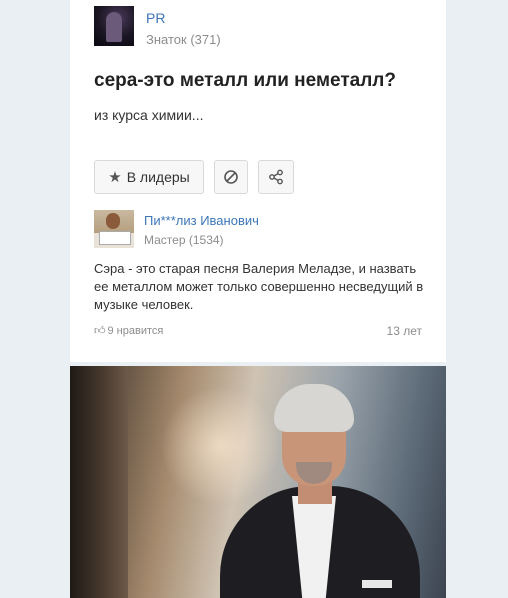 The height and width of the screenshot is (598, 508). I want to click on share-button, so click(276, 177).